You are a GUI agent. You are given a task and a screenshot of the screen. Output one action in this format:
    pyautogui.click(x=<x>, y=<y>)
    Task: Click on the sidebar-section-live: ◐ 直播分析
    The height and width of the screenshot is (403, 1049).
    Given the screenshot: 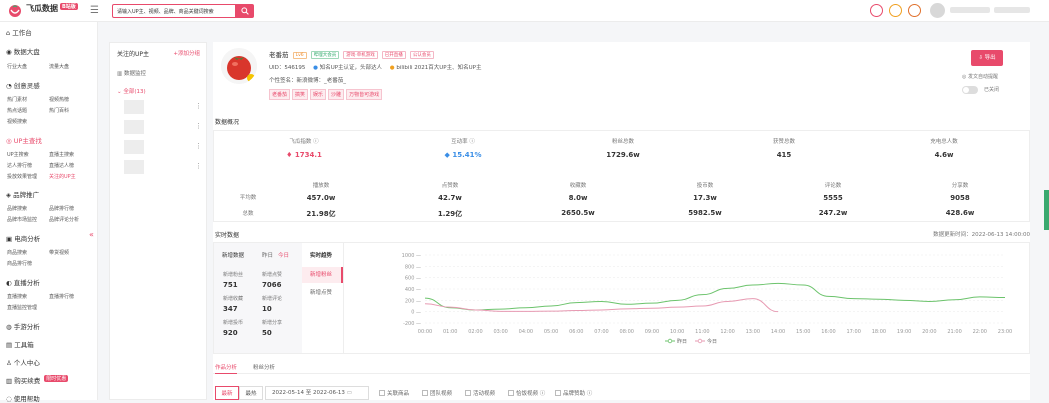 What is the action you would take?
    pyautogui.click(x=23, y=282)
    